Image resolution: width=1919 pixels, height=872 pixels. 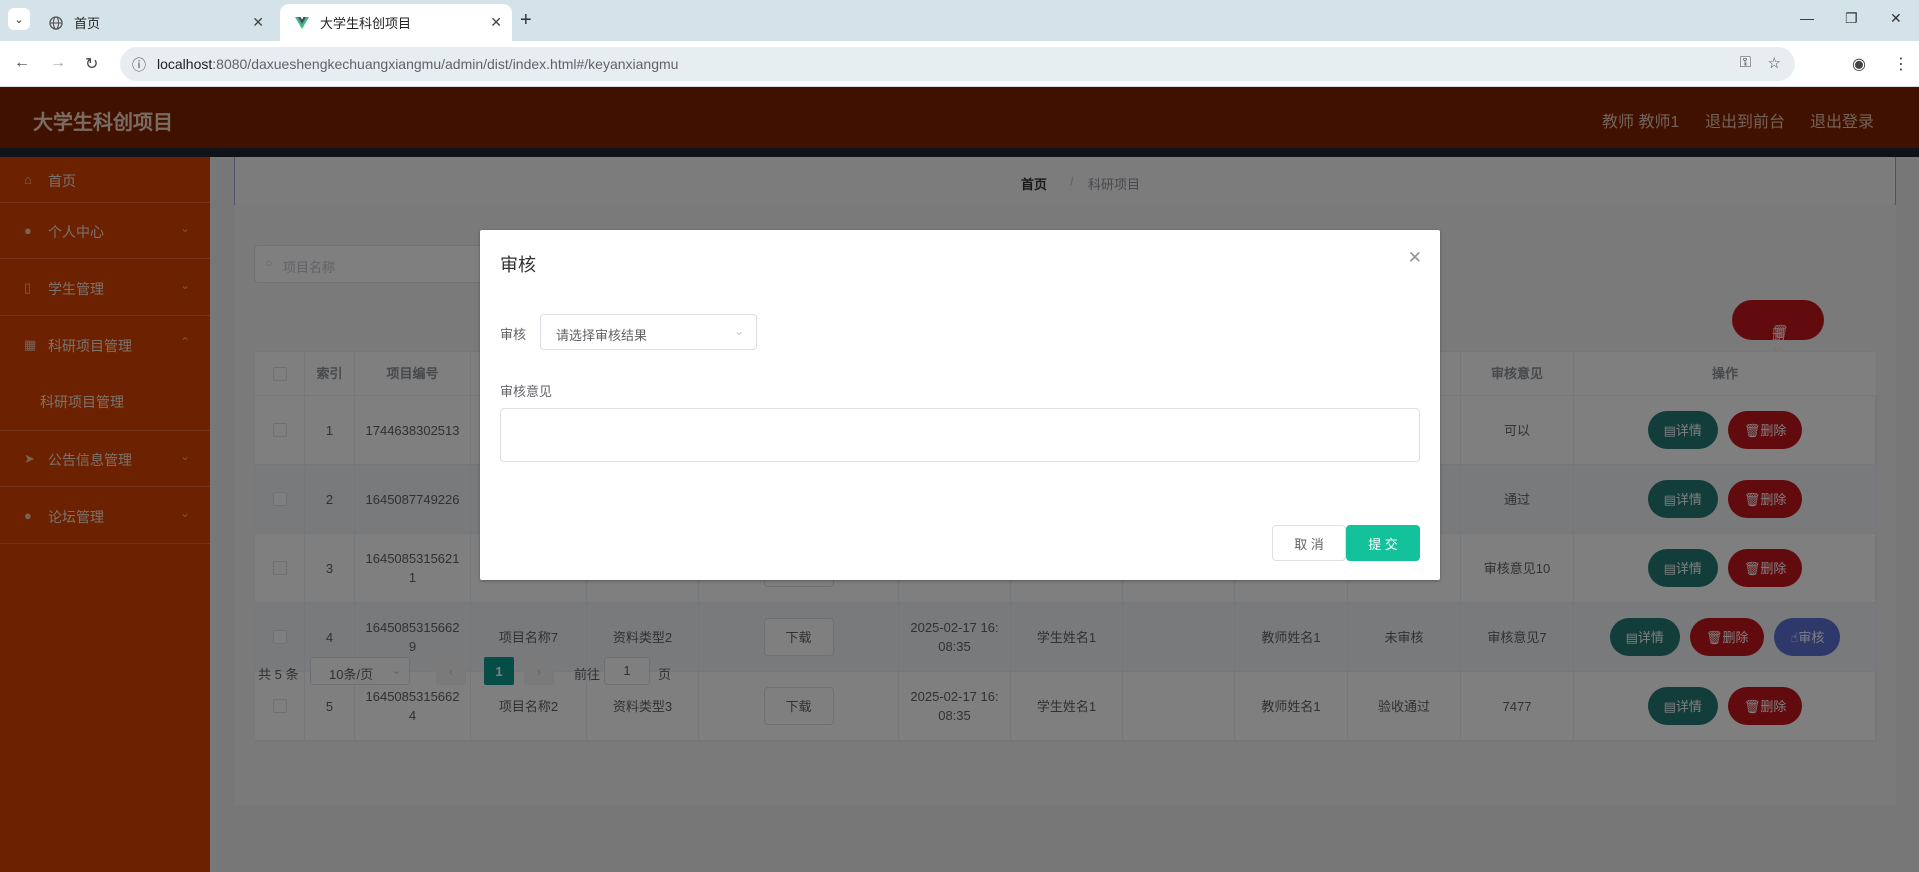 What do you see at coordinates (1901, 64) in the screenshot?
I see `browser-menu-icon: ⋮` at bounding box center [1901, 64].